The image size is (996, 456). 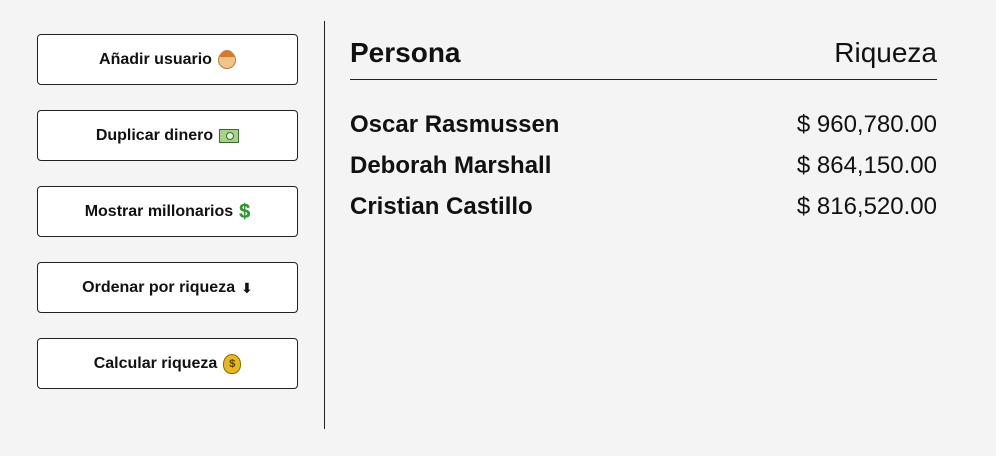 I want to click on calculate-wealth-button: Calcular riqueza $, so click(x=167, y=363).